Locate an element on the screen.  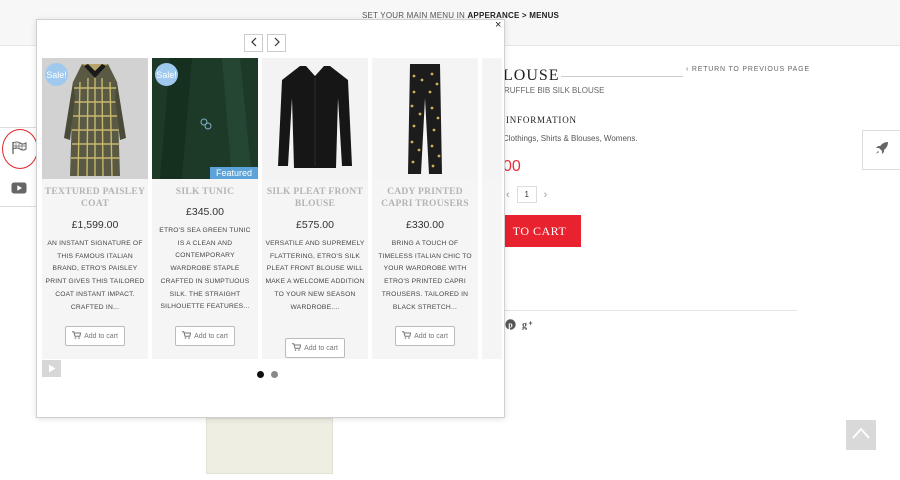
carousel-prev-button is located at coordinates (253, 43).